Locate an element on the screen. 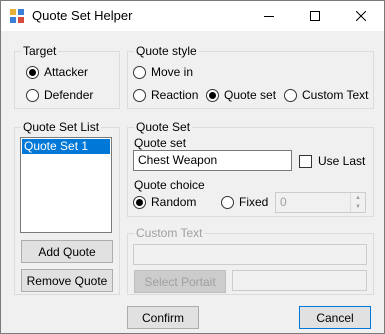  target-attacker-radio: Attacker is located at coordinates (57, 72).